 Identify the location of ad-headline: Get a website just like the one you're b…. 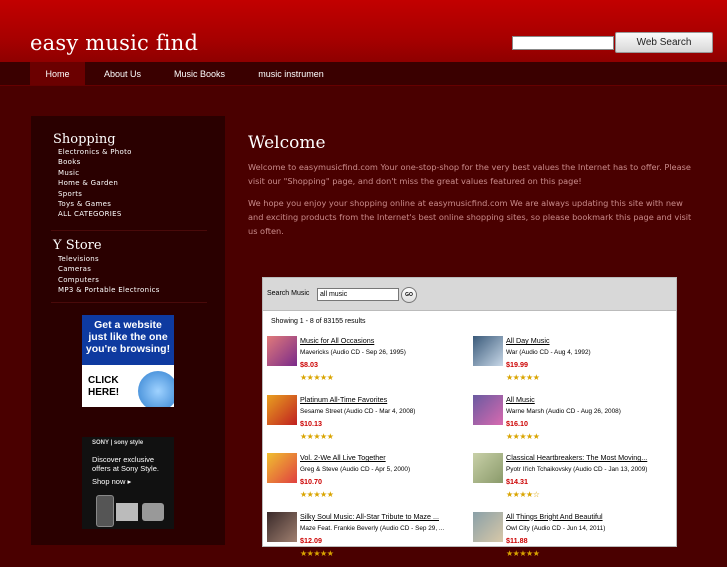
(128, 337).